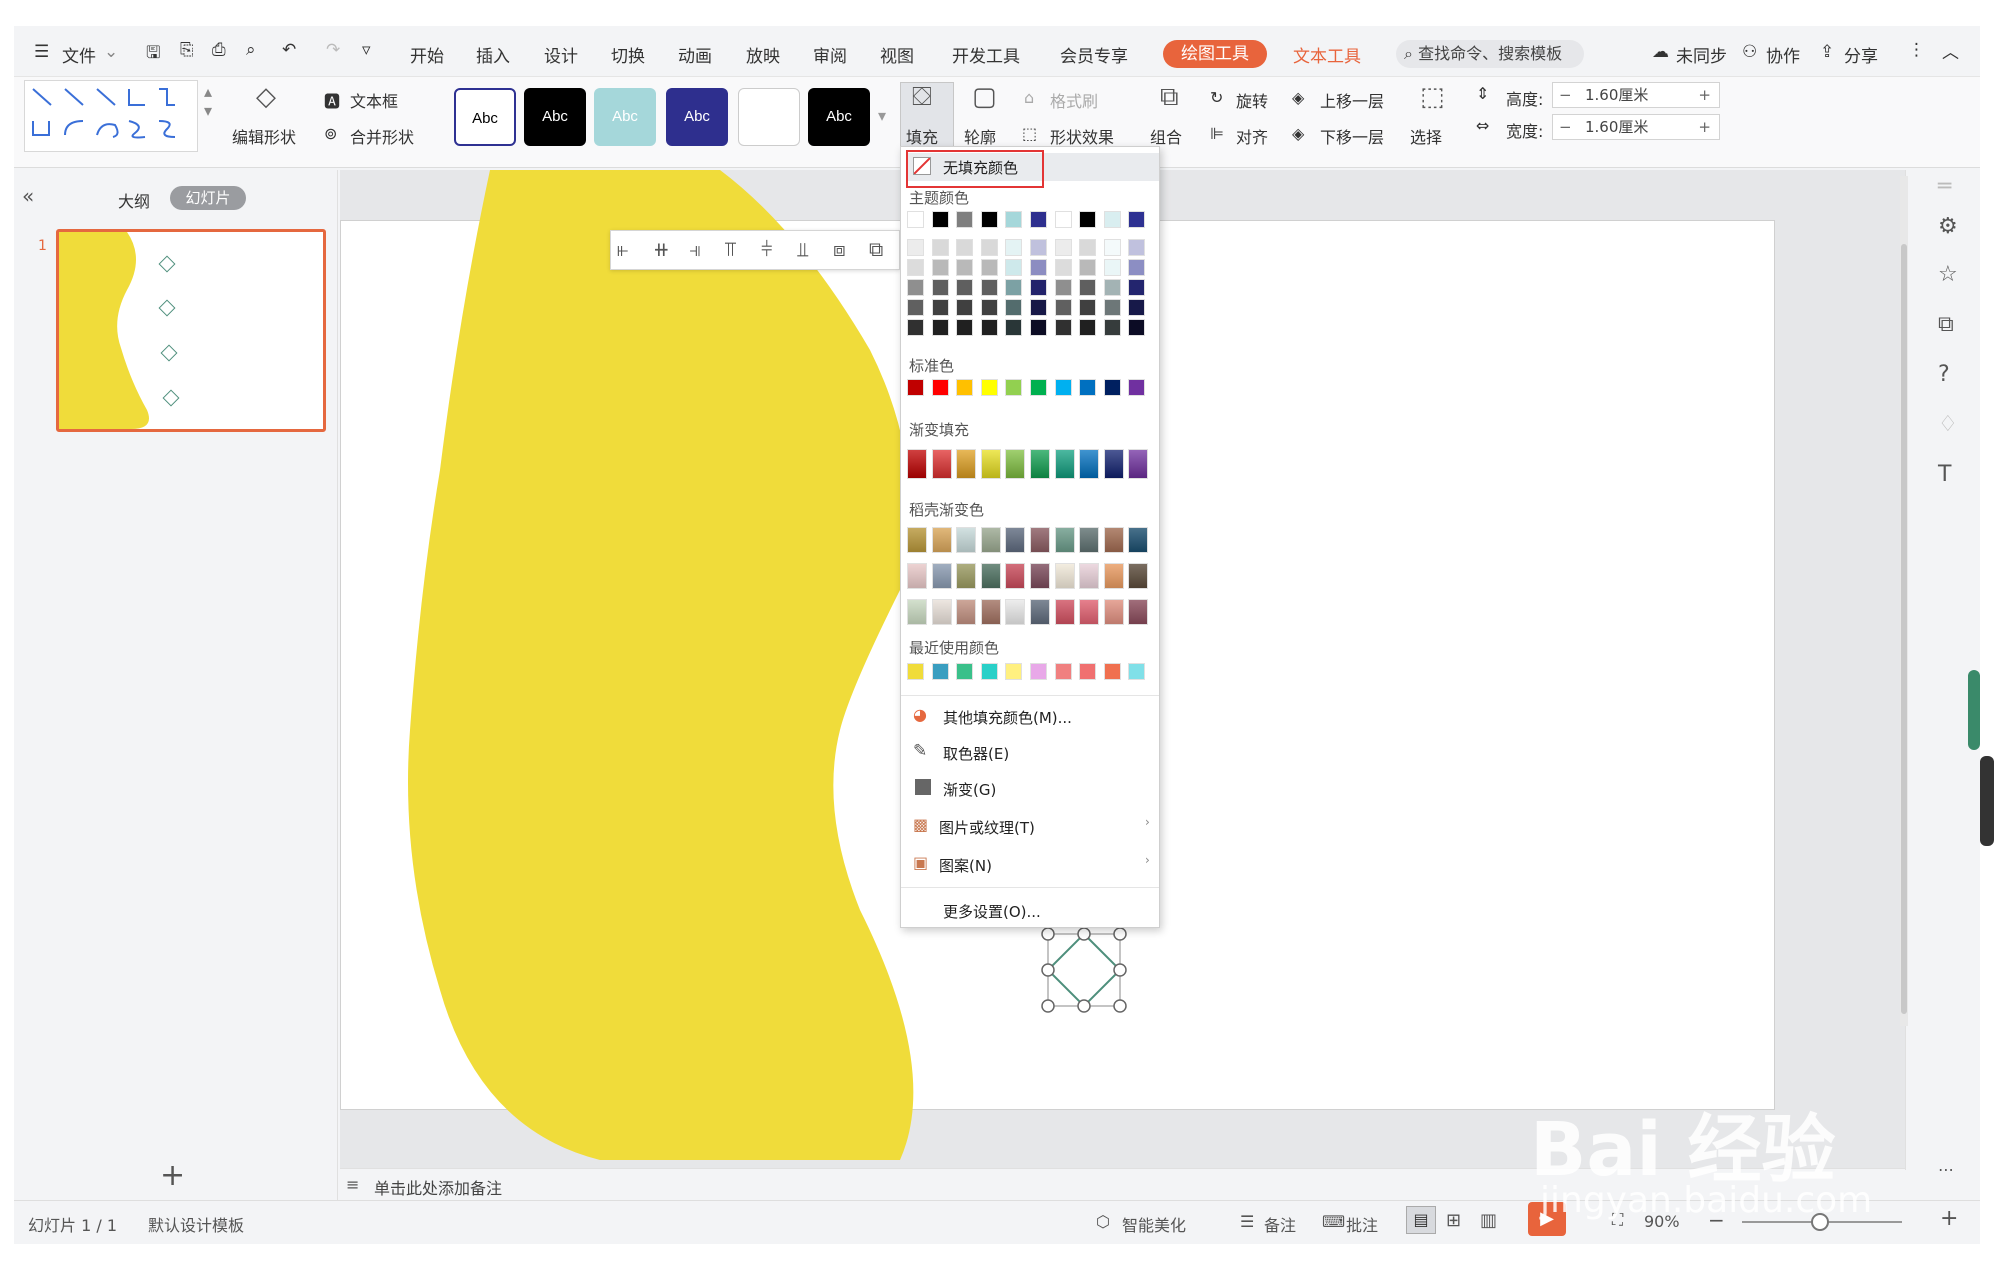 This screenshot has width=1994, height=1269. I want to click on format-painter-button: 格式刷, so click(1074, 100).